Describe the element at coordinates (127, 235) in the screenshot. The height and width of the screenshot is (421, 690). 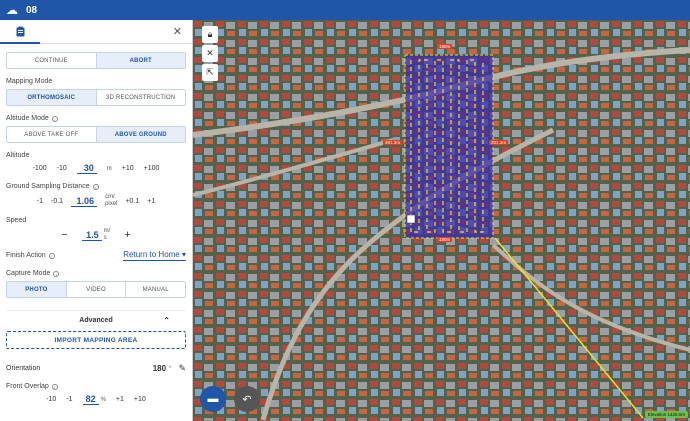
I see `speed-plus-button: +` at that location.